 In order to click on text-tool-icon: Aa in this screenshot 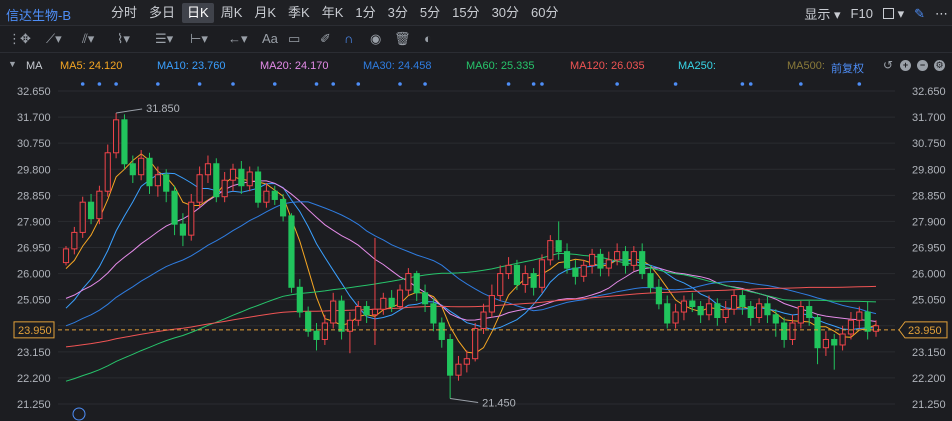, I will do `click(270, 38)`.